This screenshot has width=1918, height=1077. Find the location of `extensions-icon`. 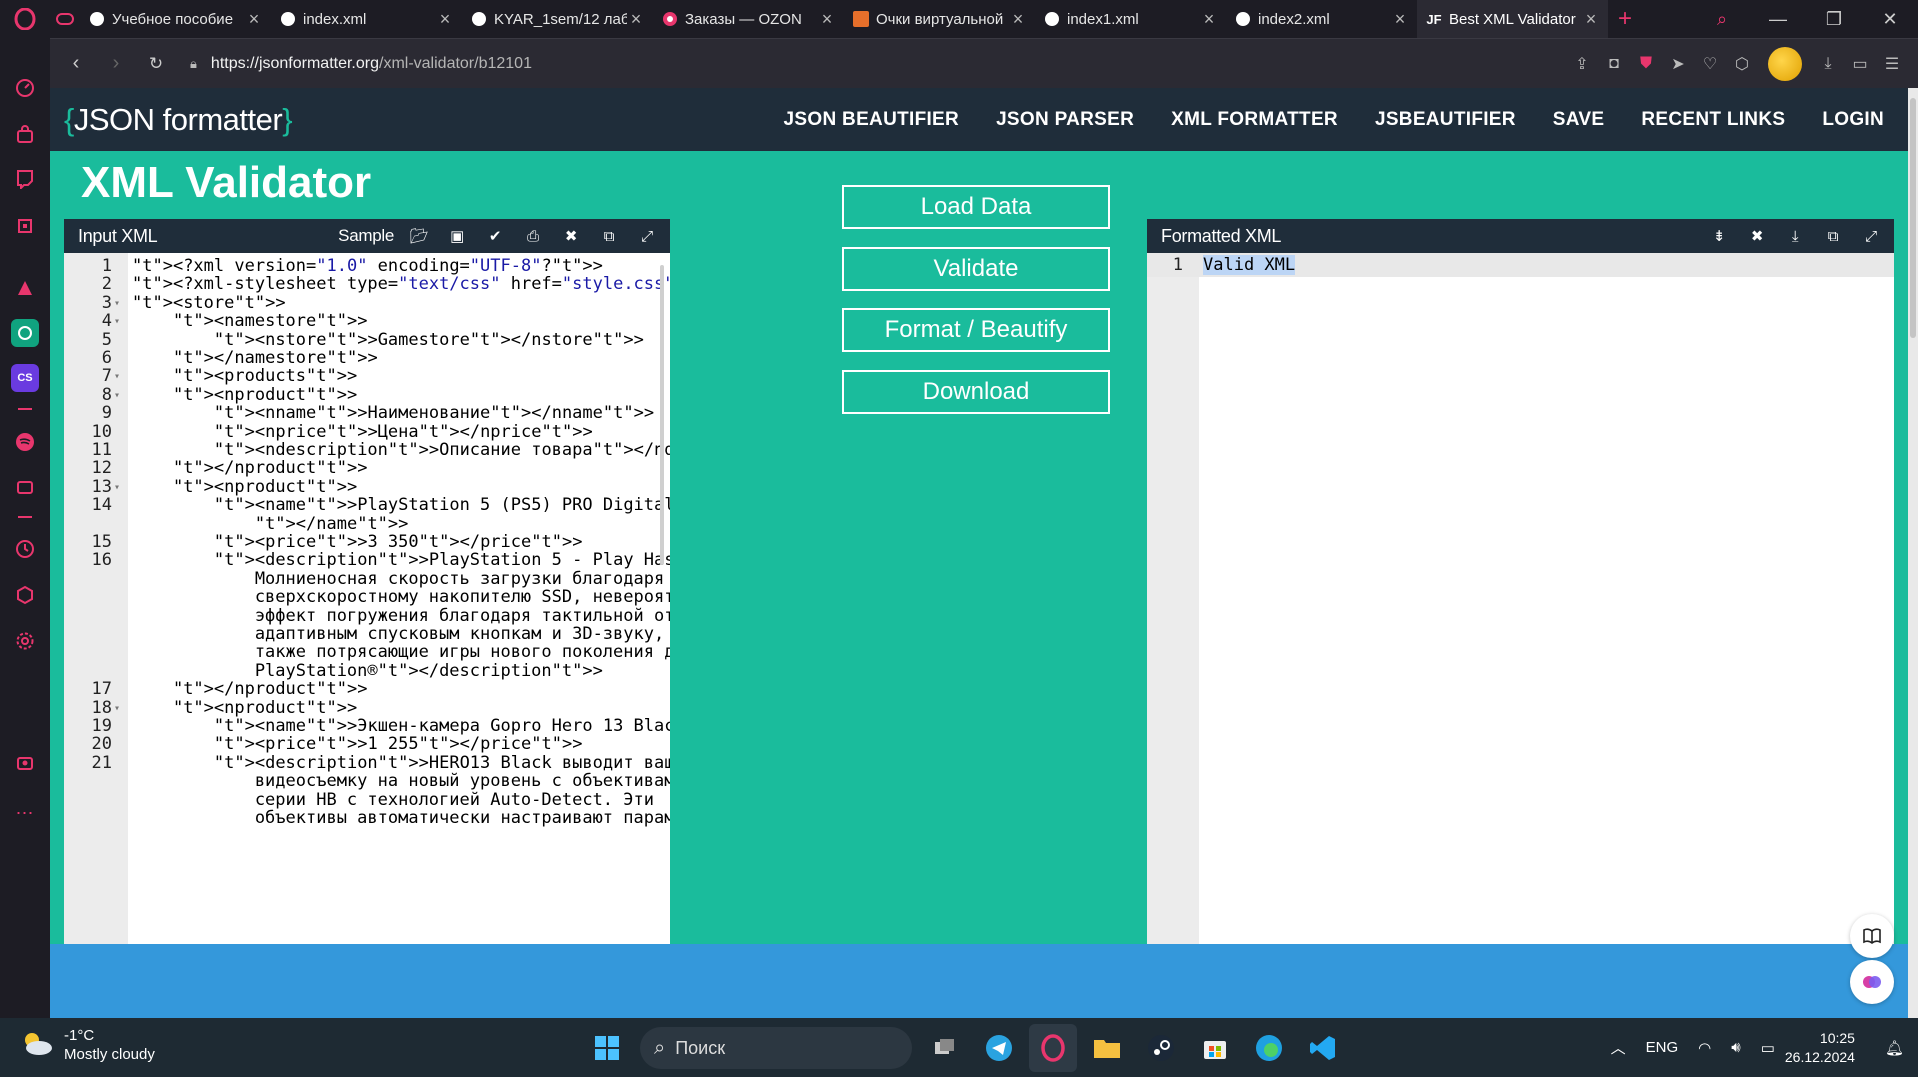

extensions-icon is located at coordinates (25, 595).